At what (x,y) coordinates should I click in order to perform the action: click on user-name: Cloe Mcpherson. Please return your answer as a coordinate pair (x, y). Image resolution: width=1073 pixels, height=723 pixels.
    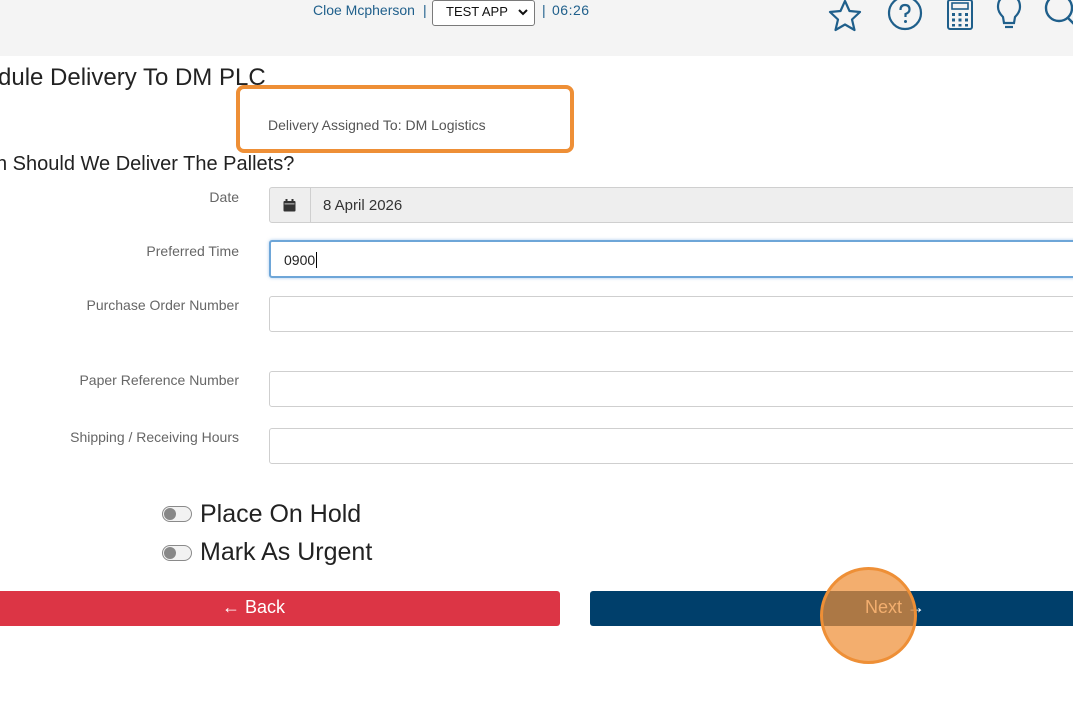
    Looking at the image, I should click on (364, 10).